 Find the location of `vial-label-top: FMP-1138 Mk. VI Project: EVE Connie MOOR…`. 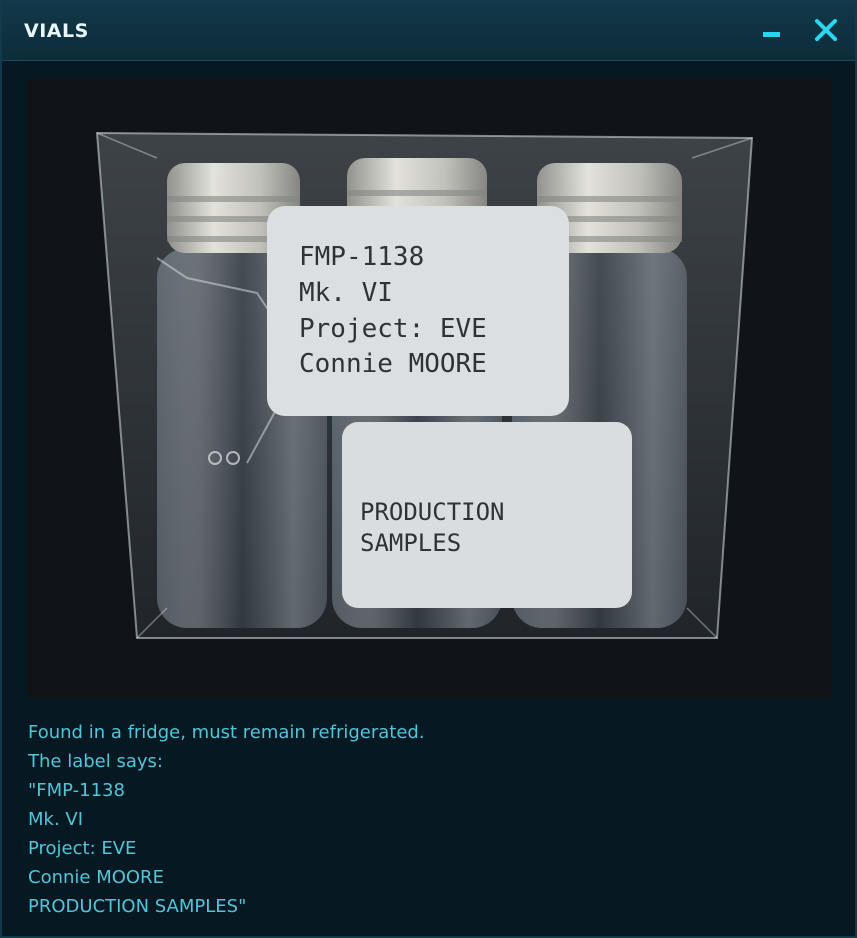

vial-label-top: FMP-1138 Mk. VI Project: EVE Connie MOOR… is located at coordinates (418, 311).